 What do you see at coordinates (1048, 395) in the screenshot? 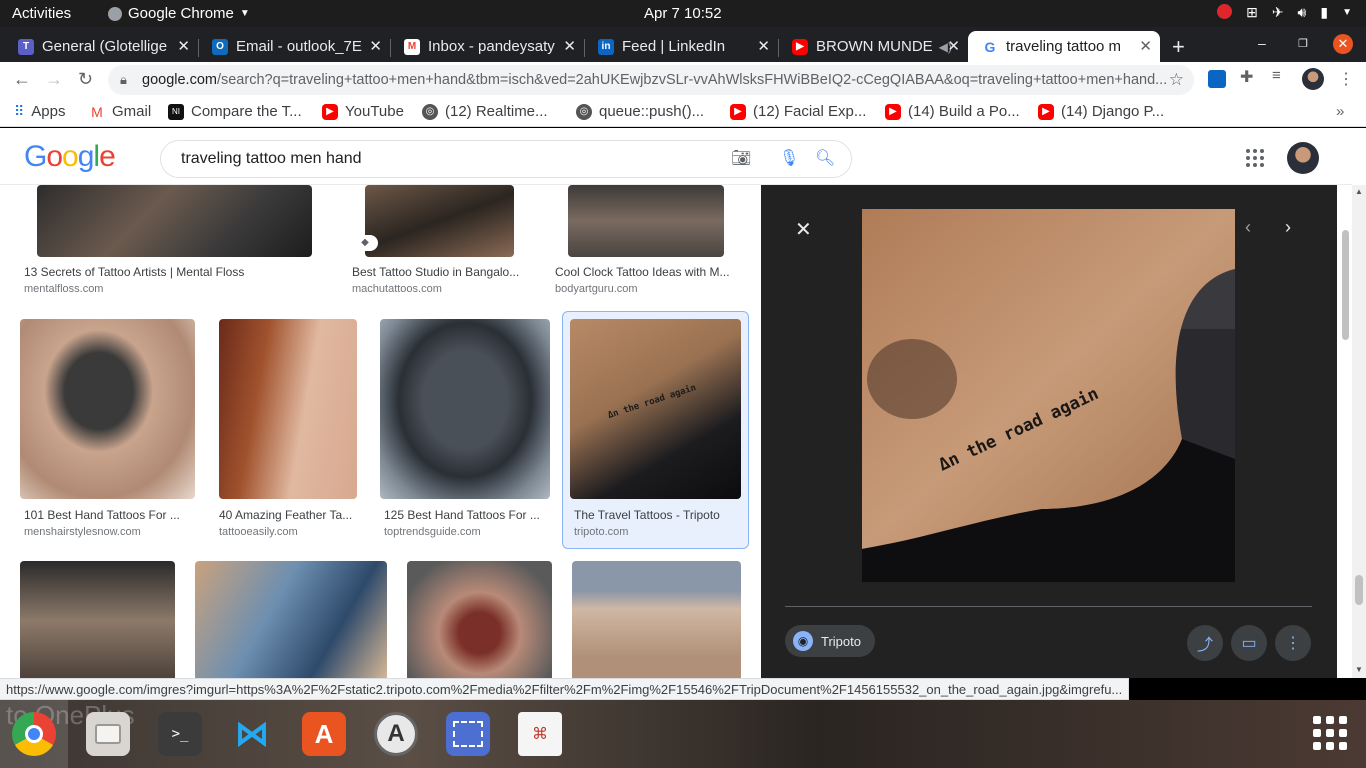
I see `preview-image: Δn the road again` at bounding box center [1048, 395].